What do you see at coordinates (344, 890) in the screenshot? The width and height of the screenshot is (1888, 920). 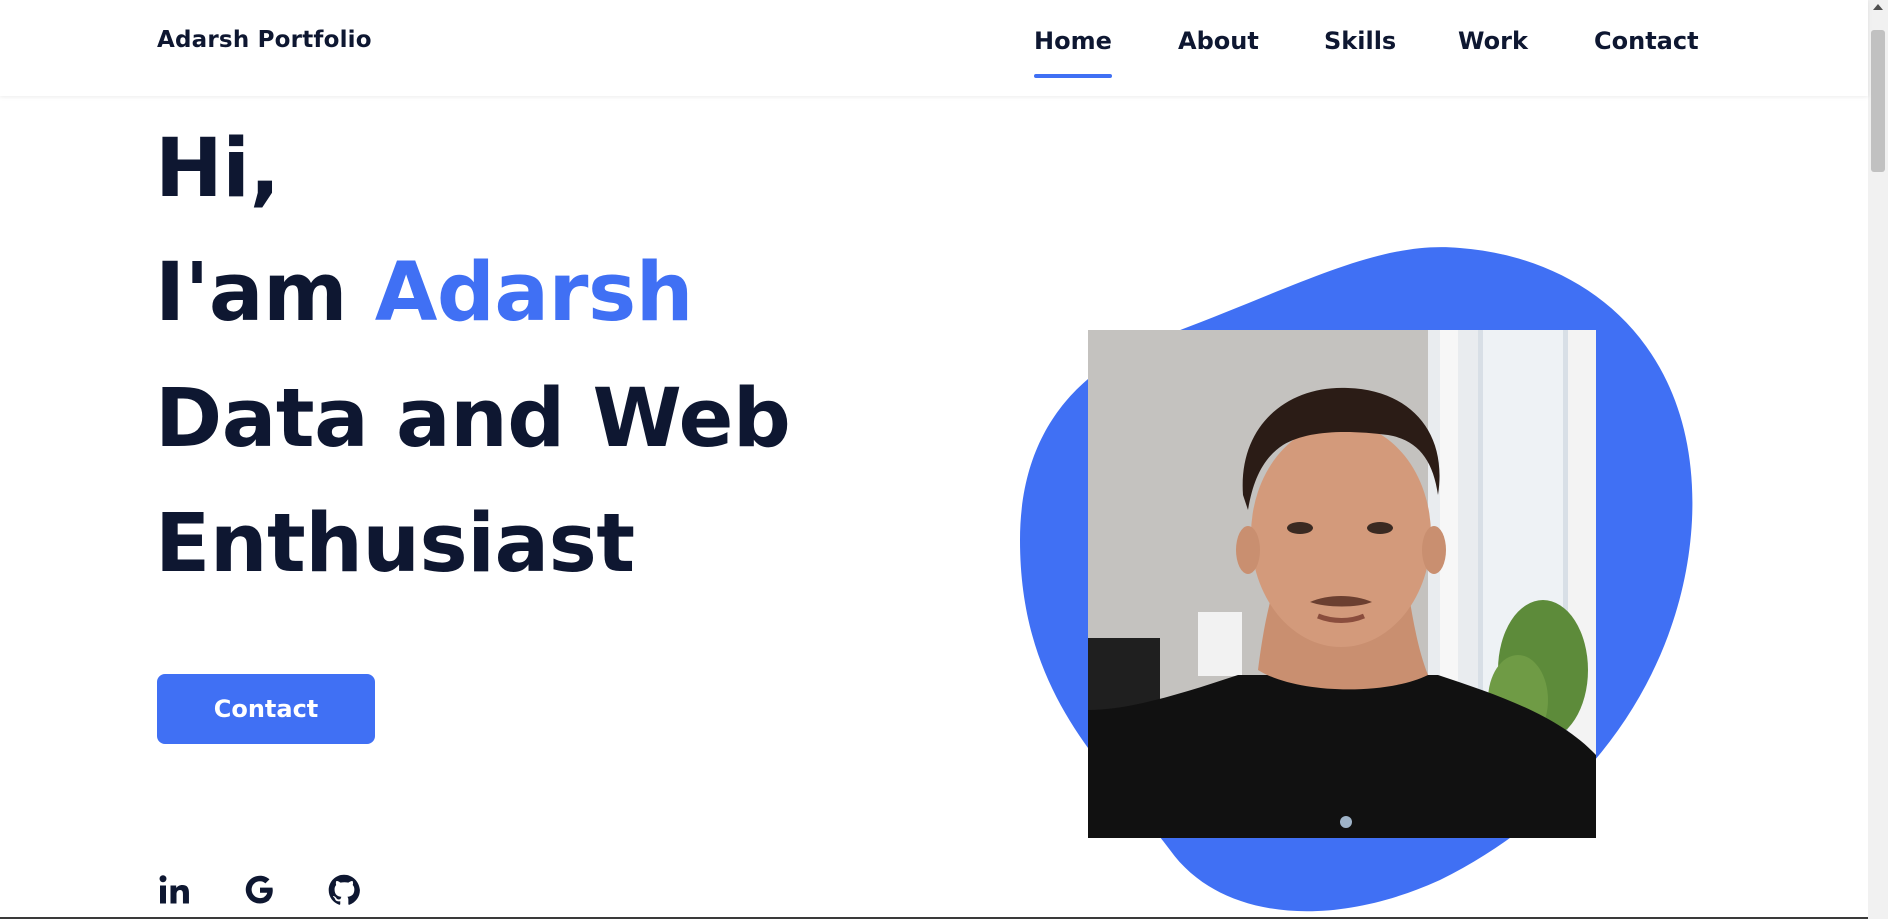 I see `github-icon` at bounding box center [344, 890].